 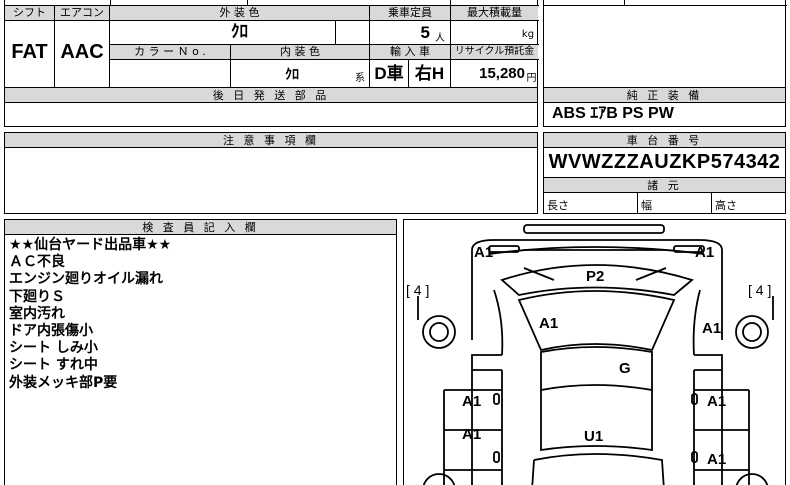 What do you see at coordinates (239, 31) in the screenshot?
I see `ext-color-value: ｸﾛ` at bounding box center [239, 31].